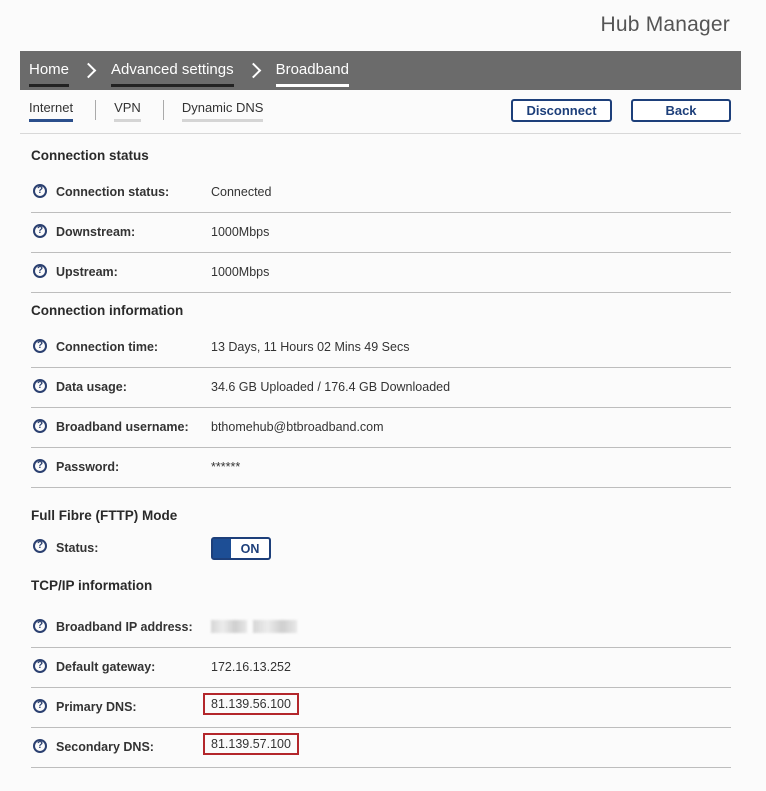 This screenshot has height=791, width=766. I want to click on row-fttp-status: ? Status: ON, so click(381, 551).